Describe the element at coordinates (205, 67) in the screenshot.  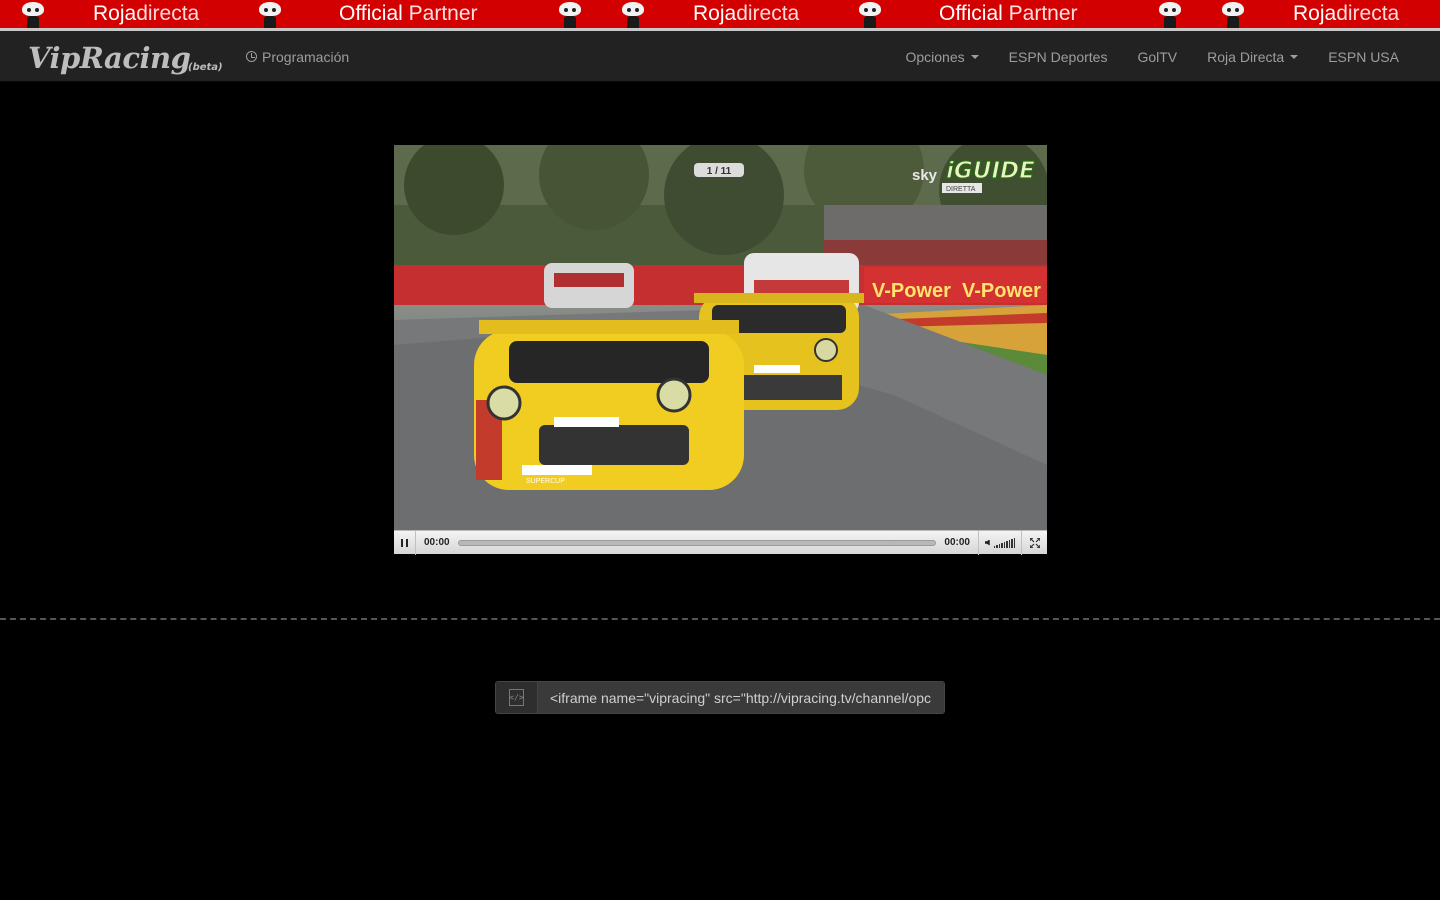
I see `brand-beta-badge: (beta)` at that location.